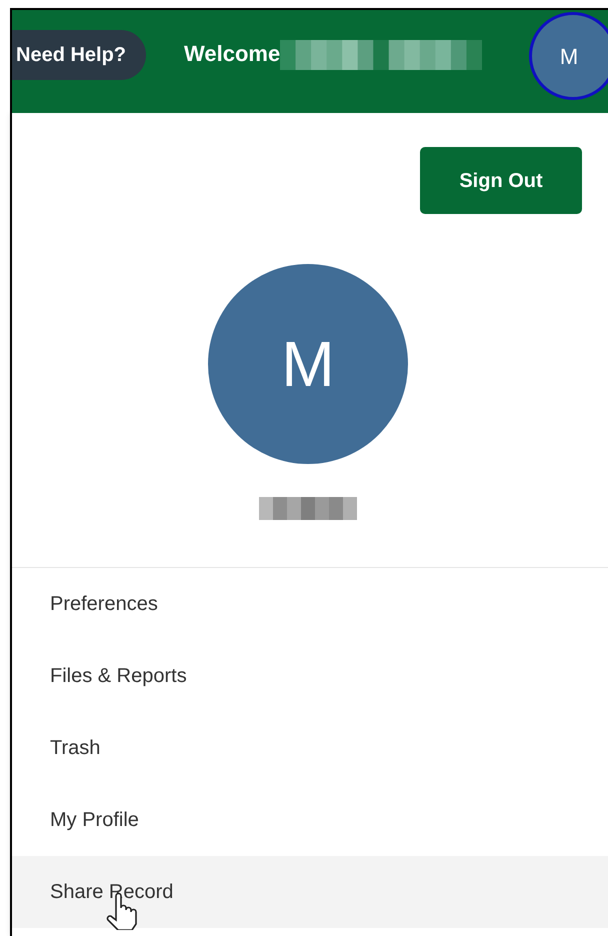  Describe the element at coordinates (310, 676) in the screenshot. I see `menu-item: Files & Reports` at that location.